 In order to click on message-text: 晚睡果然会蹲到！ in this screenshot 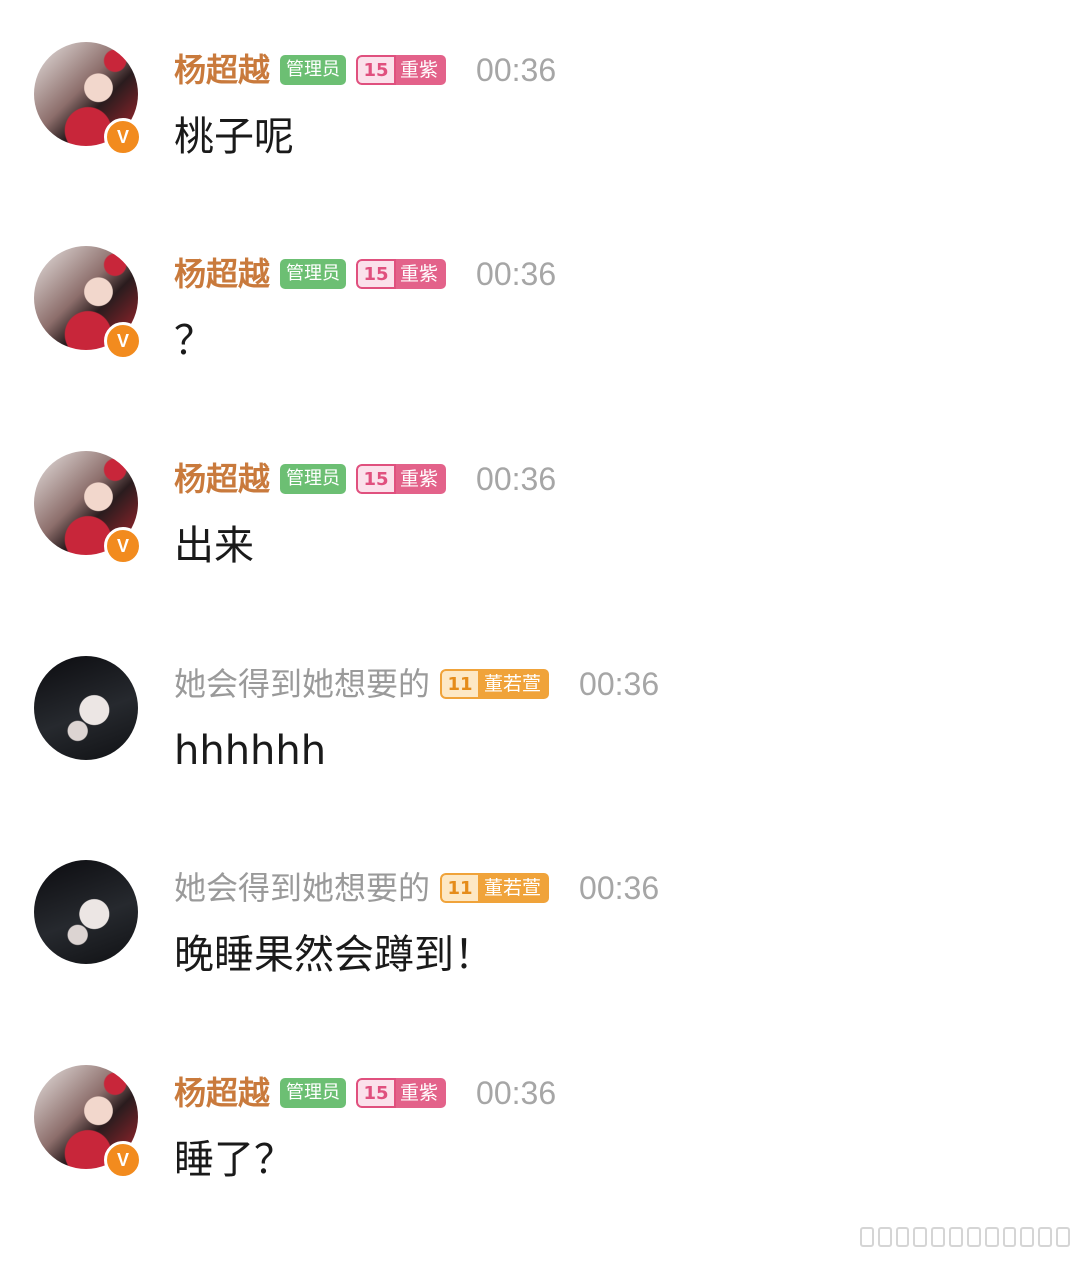, I will do `click(334, 955)`.